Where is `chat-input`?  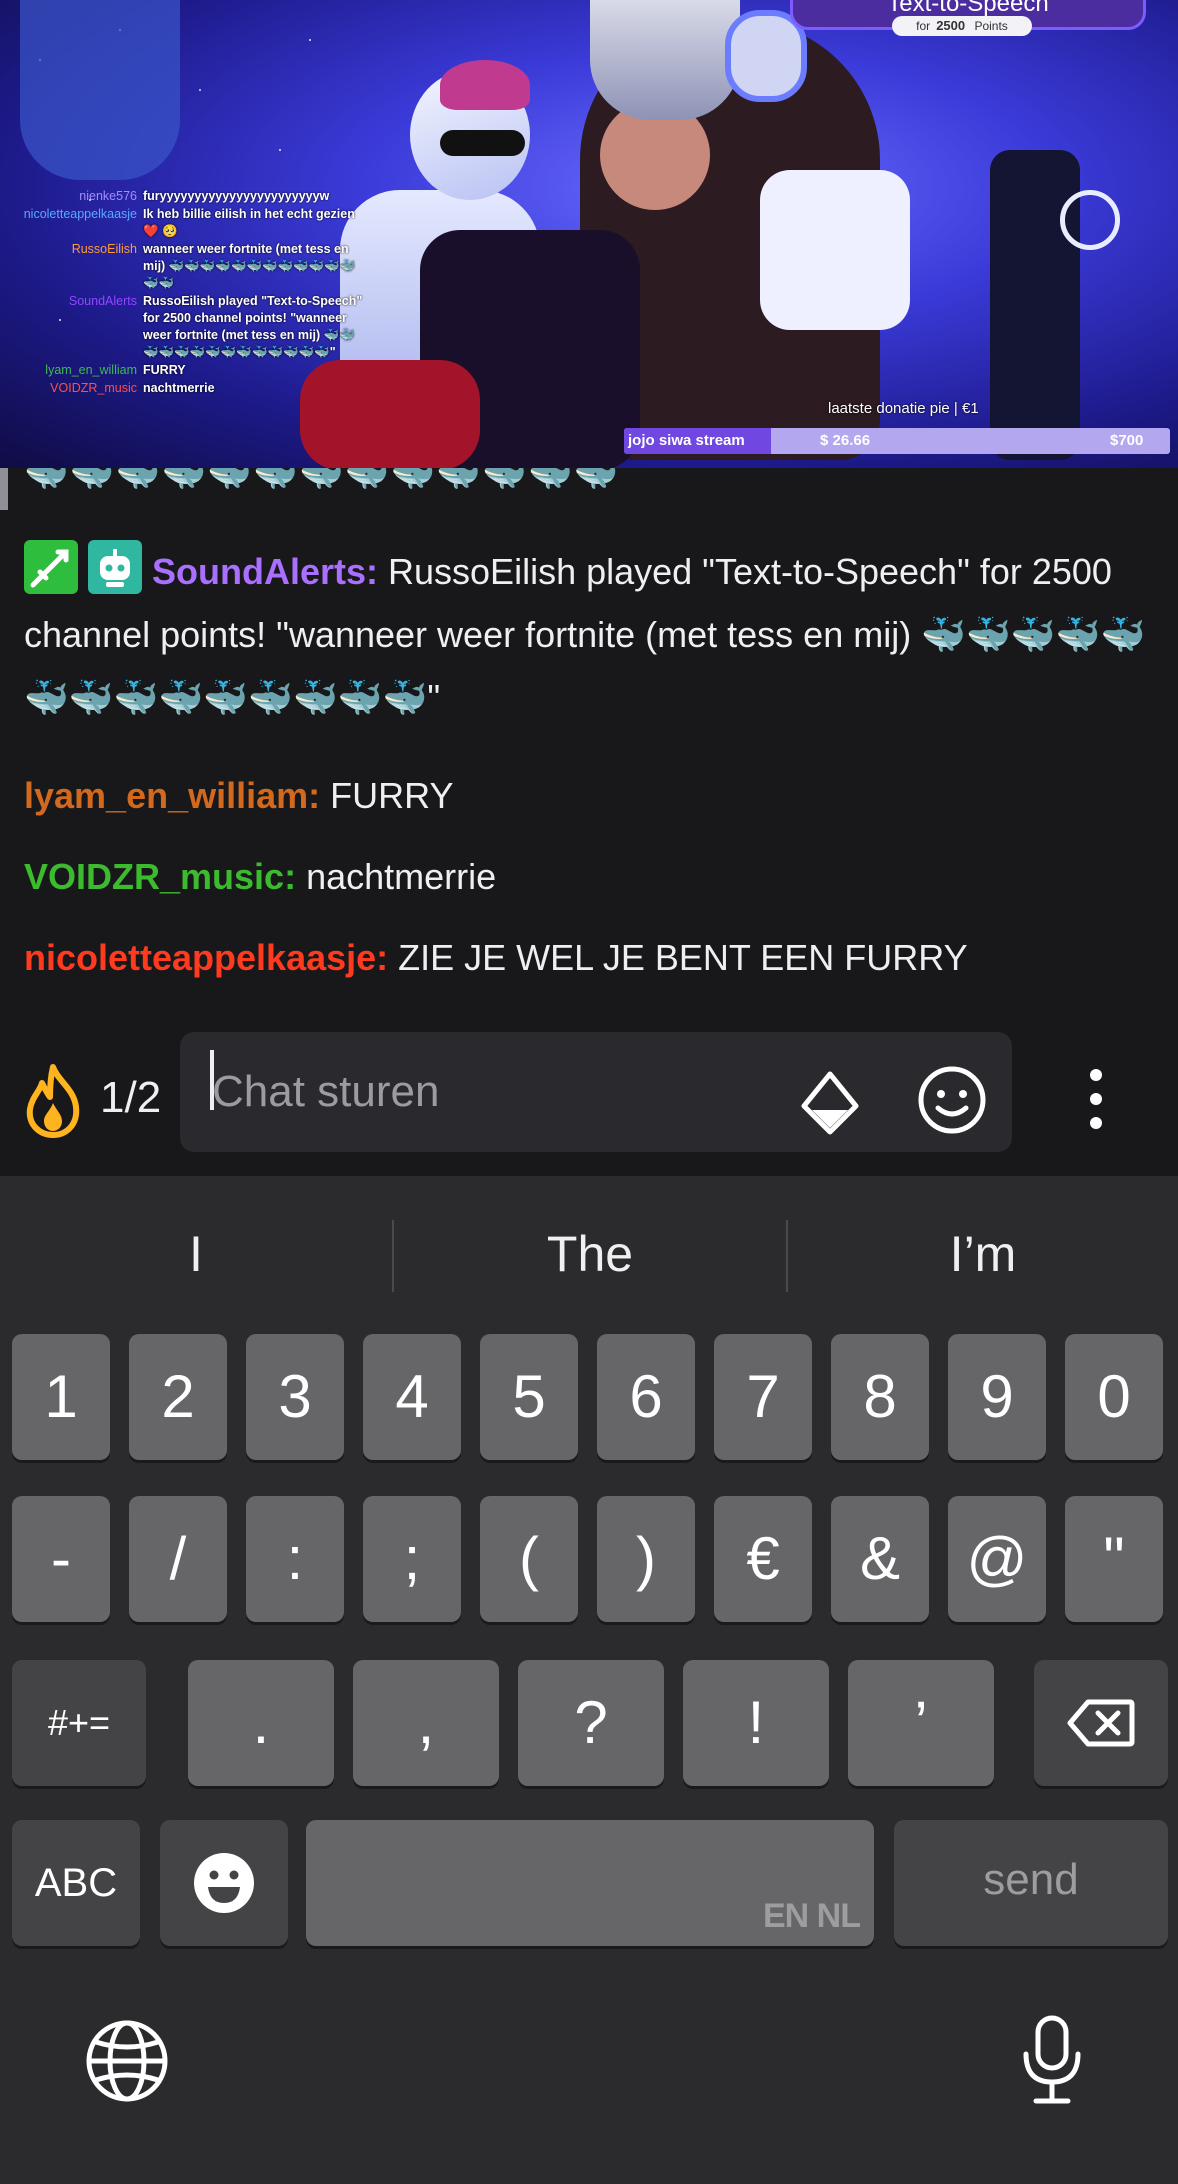
chat-input is located at coordinates (482, 1092).